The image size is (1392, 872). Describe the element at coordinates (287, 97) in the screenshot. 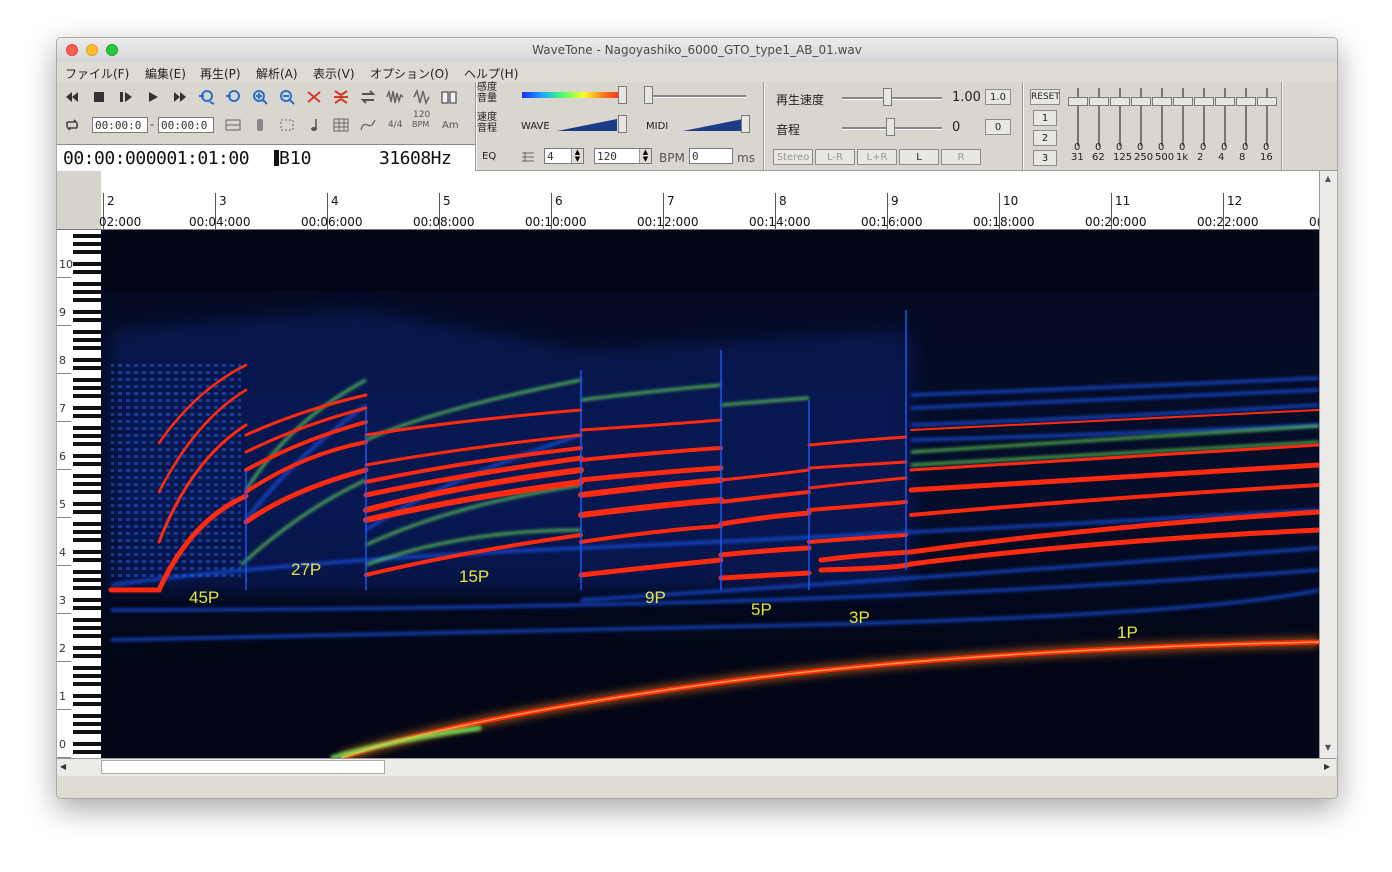

I see `zoom-out-vertical-icon` at that location.